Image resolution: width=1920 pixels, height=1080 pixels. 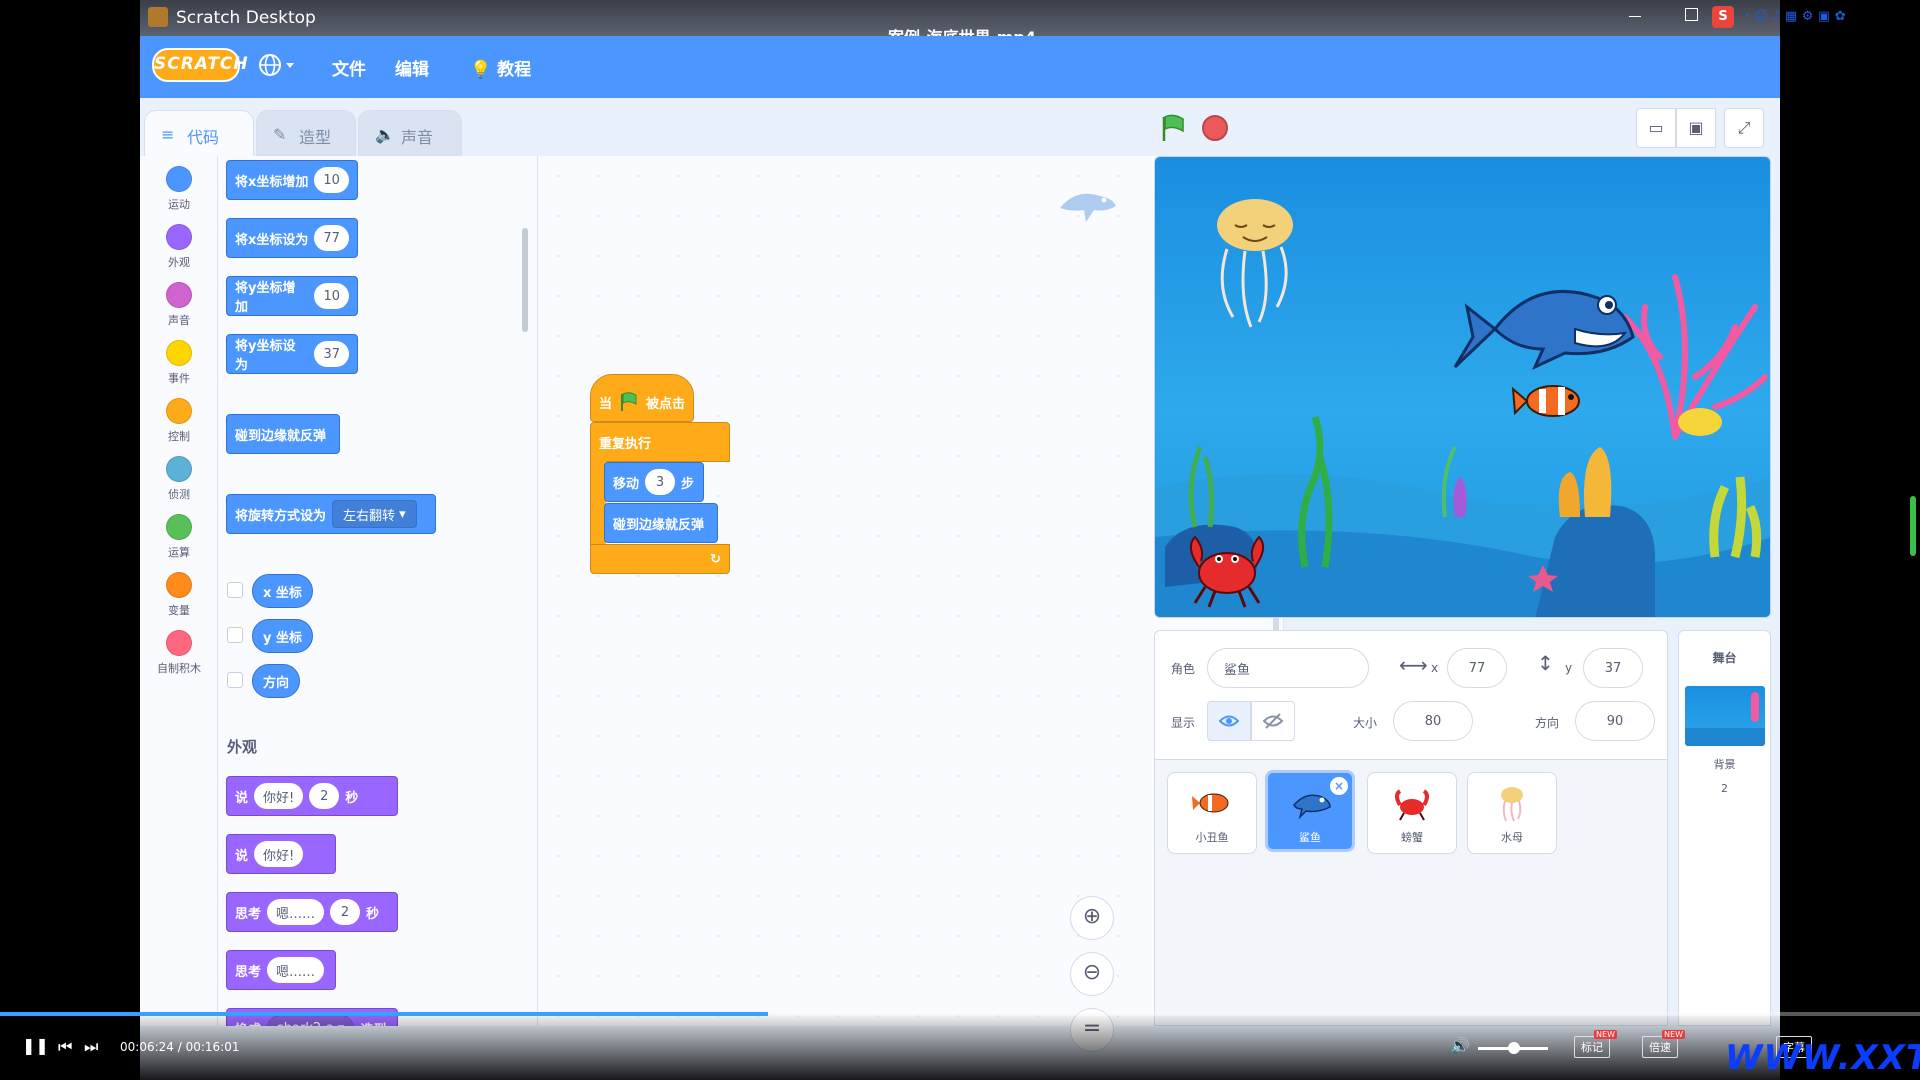 What do you see at coordinates (179, 436) in the screenshot?
I see `category-label: 控制` at bounding box center [179, 436].